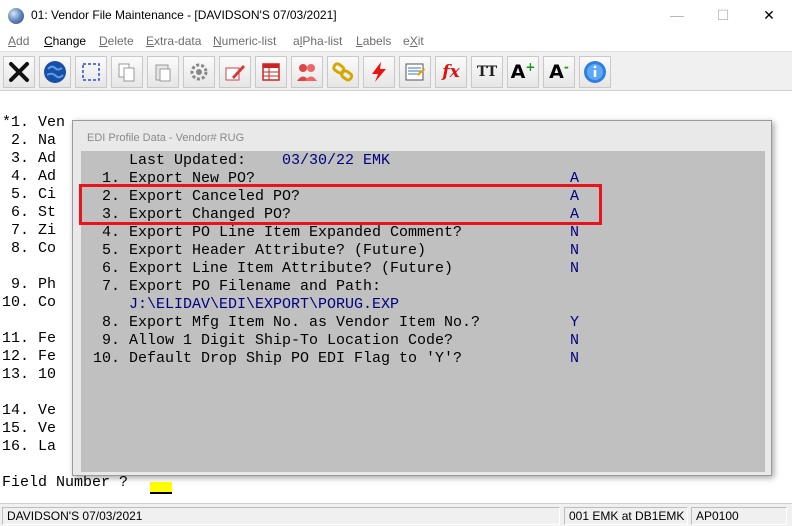 The height and width of the screenshot is (526, 792). I want to click on menu-labels: Labels, so click(373, 41).